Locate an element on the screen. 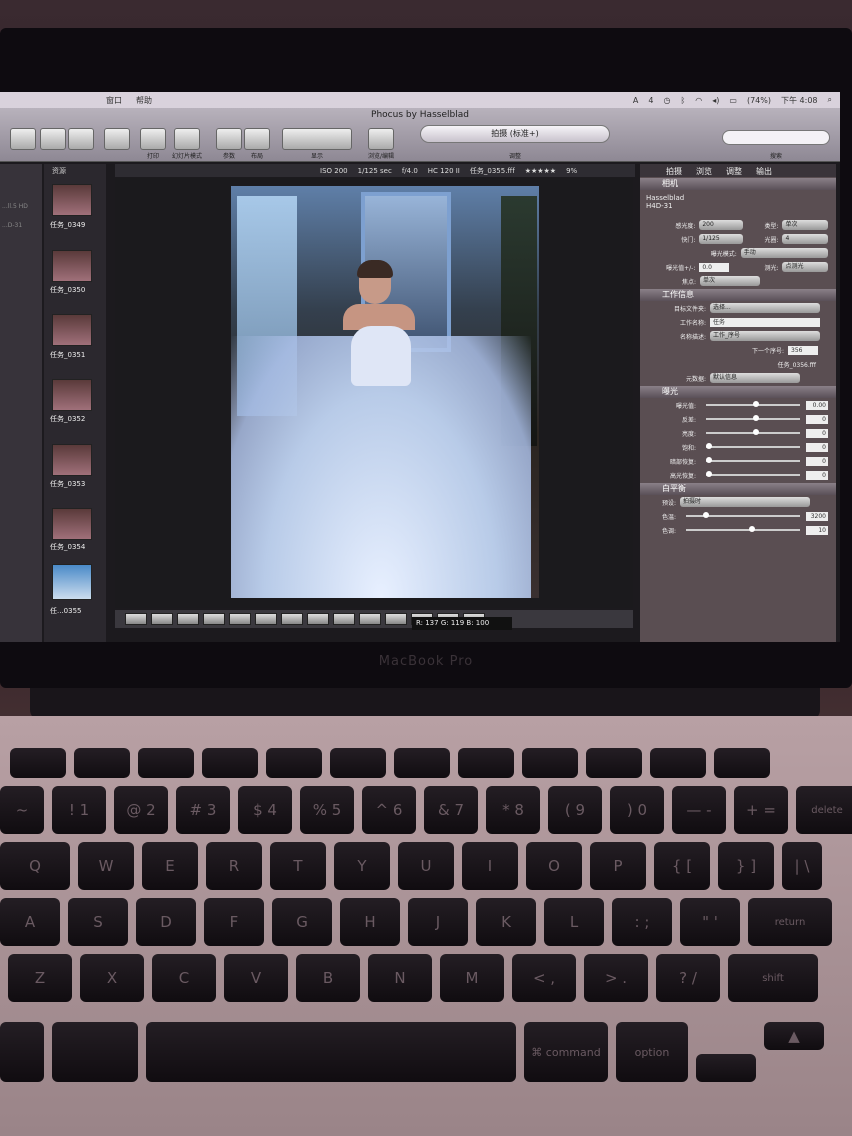  clock-icon: ◷ is located at coordinates (666, 100).